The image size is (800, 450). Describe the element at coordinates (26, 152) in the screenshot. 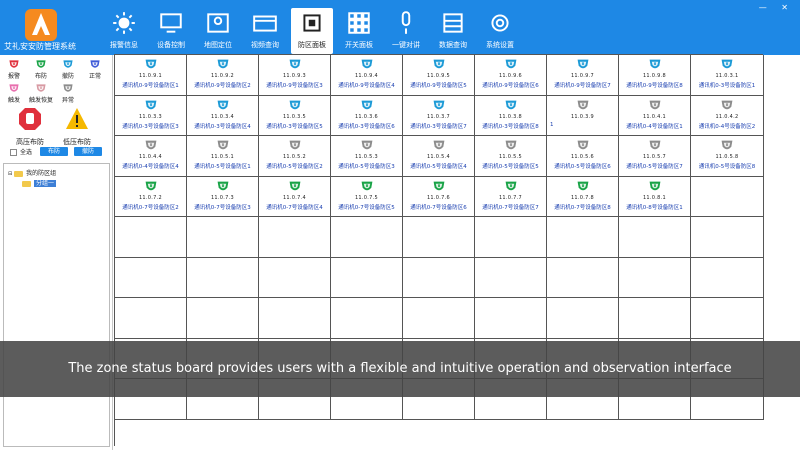

I see `select-all-label: 全选` at that location.